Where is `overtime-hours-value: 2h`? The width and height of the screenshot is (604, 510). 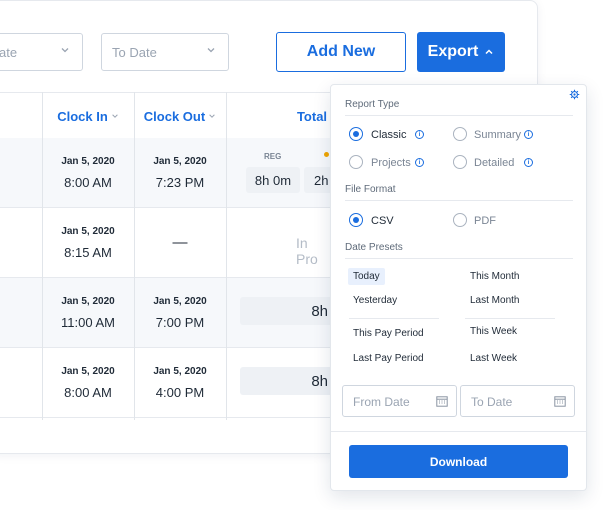
overtime-hours-value: 2h is located at coordinates (321, 180).